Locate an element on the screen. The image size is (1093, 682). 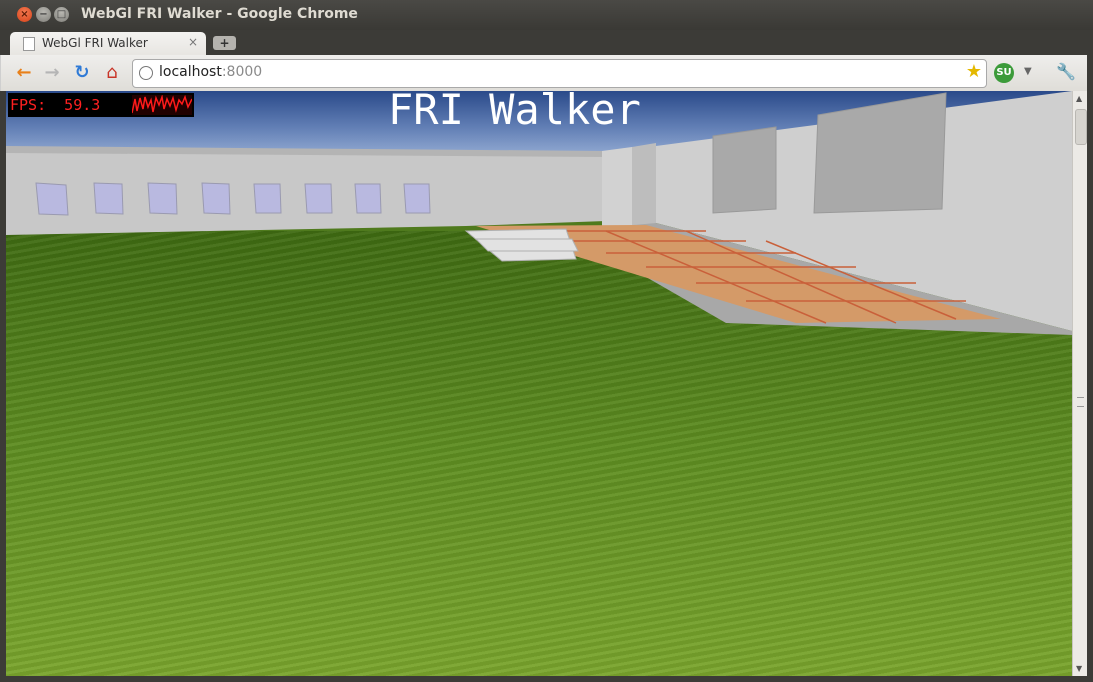
window-bottom-border is located at coordinates (546, 679).